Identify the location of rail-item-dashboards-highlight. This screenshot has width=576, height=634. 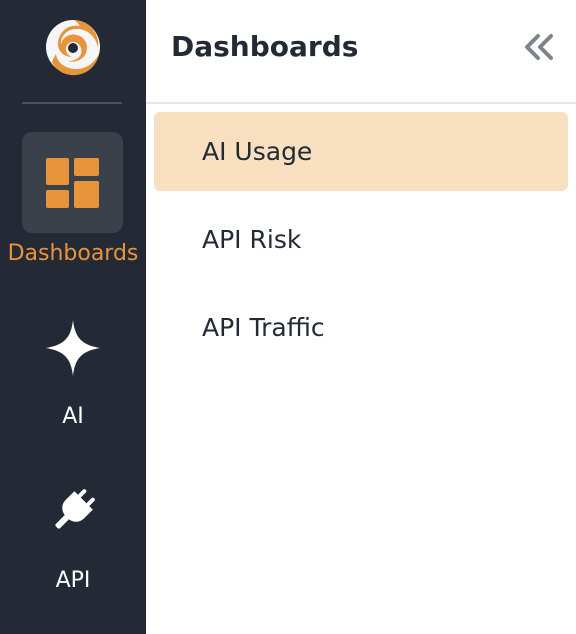
(72, 182).